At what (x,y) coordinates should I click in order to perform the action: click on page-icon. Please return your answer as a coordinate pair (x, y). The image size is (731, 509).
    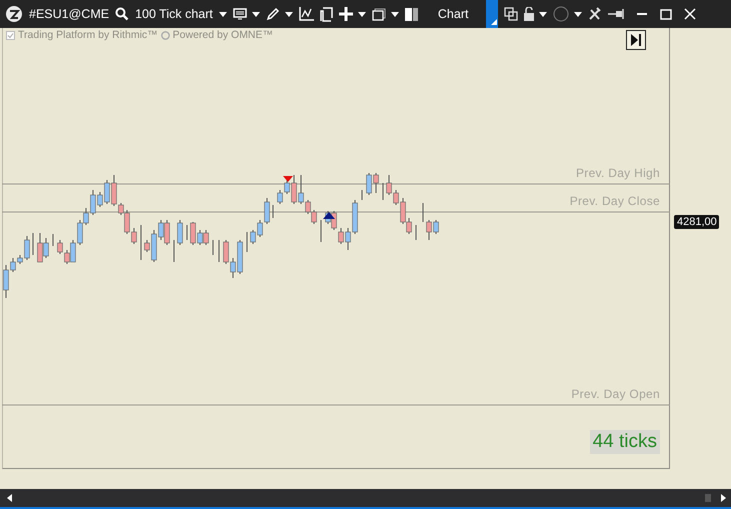
    Looking at the image, I should click on (326, 14).